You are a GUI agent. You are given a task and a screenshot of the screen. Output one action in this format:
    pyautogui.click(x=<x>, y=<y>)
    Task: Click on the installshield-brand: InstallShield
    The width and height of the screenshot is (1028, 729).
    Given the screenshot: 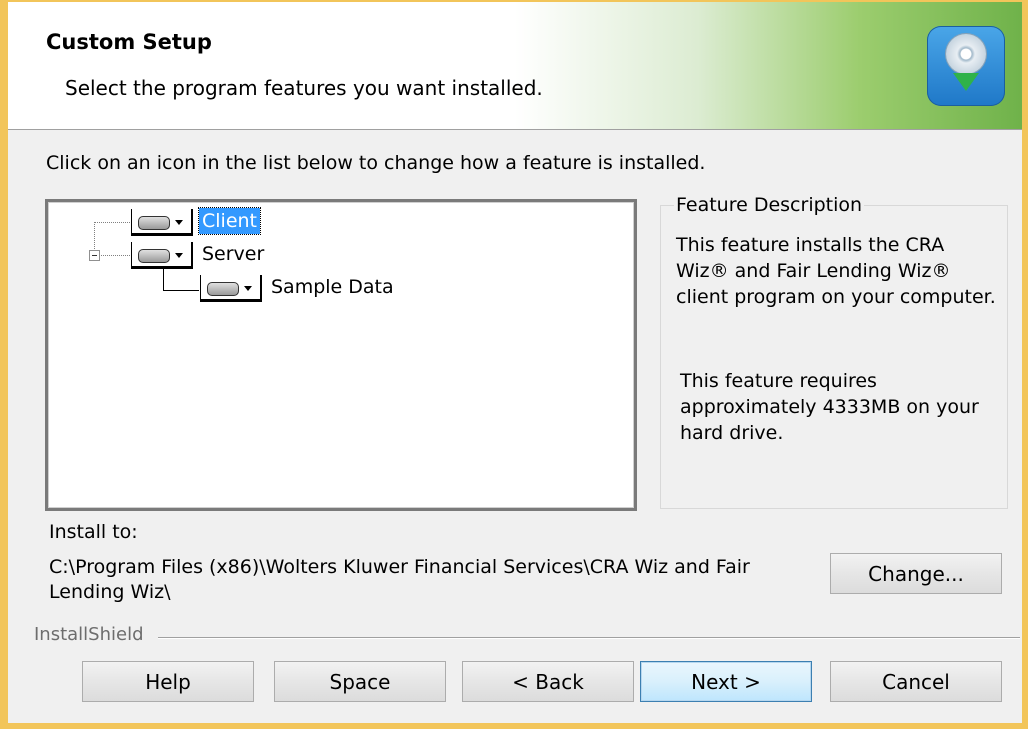 What is the action you would take?
    pyautogui.click(x=528, y=636)
    